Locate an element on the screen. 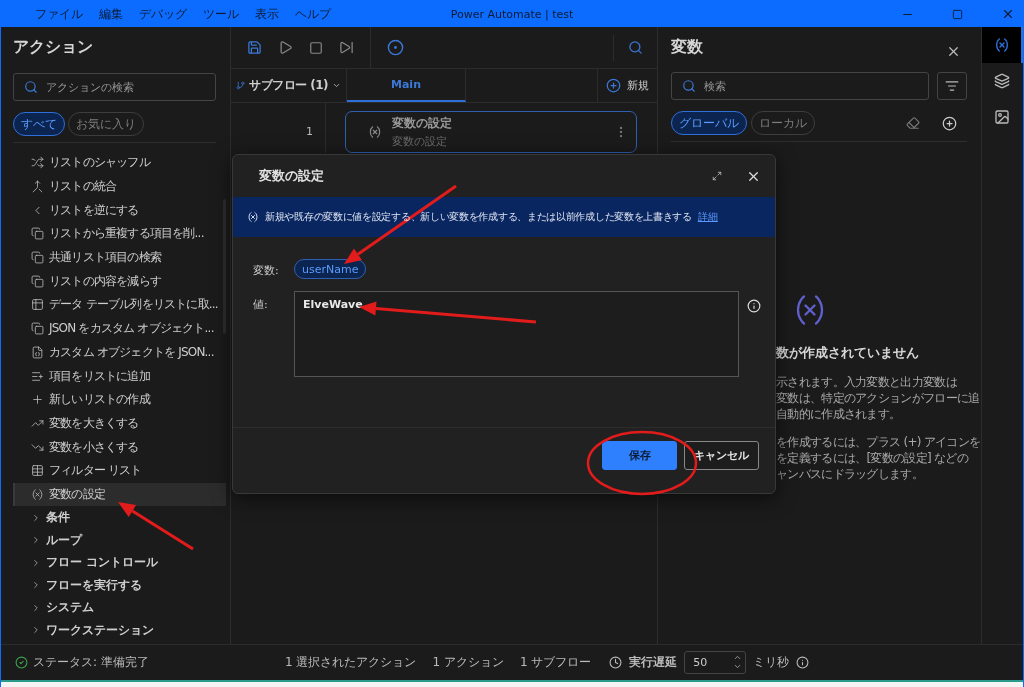 The width and height of the screenshot is (1024, 687). save-button: 保存 is located at coordinates (639, 455).